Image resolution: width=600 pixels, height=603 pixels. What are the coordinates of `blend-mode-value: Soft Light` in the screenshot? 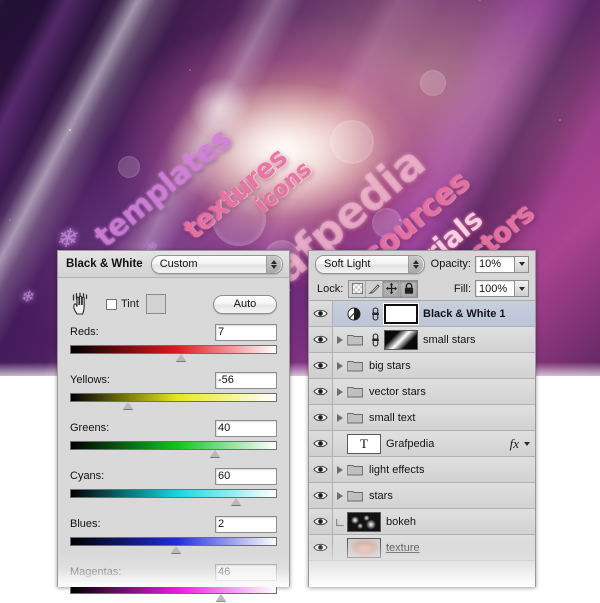 It's located at (347, 264).